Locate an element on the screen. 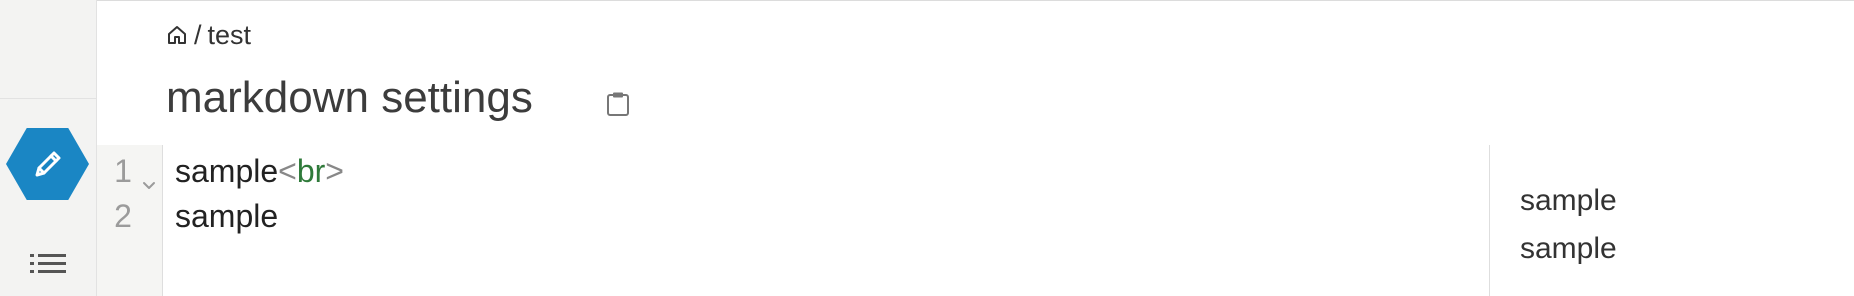 This screenshot has width=1854, height=296. line-gutter: 1 2 is located at coordinates (130, 220).